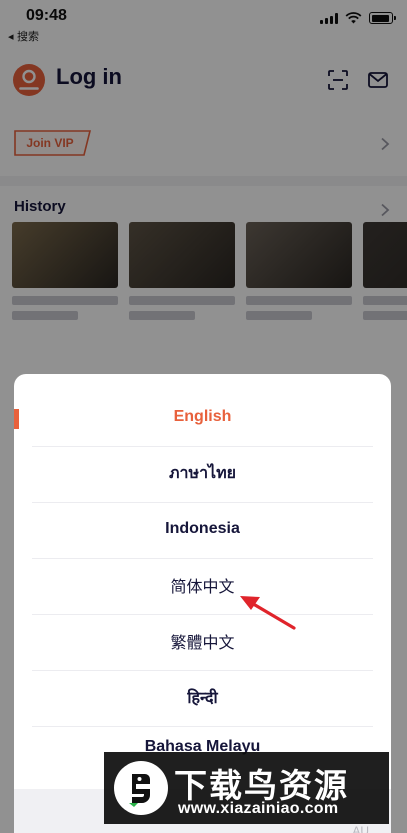 This screenshot has height=833, width=407. What do you see at coordinates (268, 613) in the screenshot?
I see `annotation-arrow-icon` at bounding box center [268, 613].